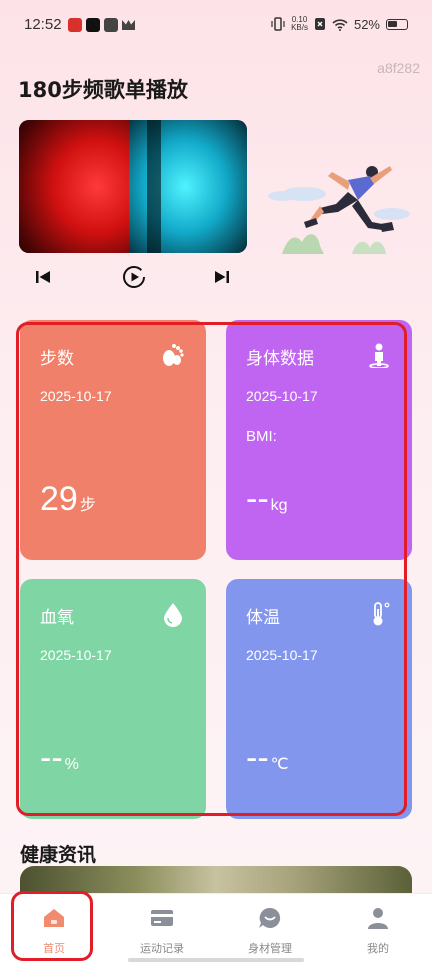 This screenshot has width=432, height=964. I want to click on home-icon, so click(54, 918).